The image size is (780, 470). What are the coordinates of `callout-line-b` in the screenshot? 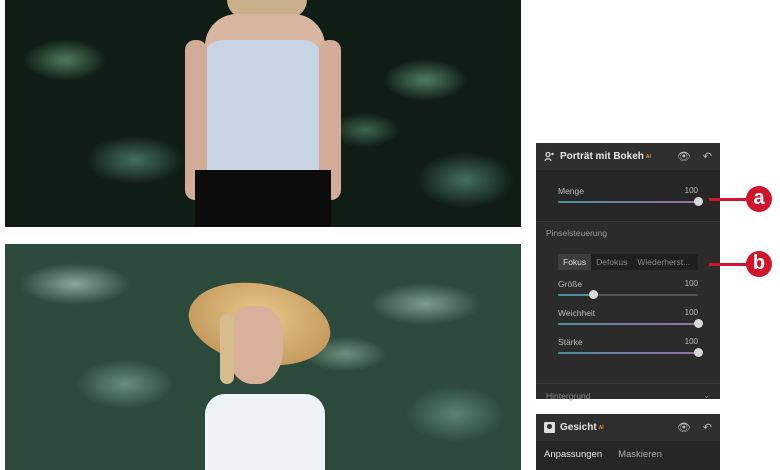 It's located at (729, 264).